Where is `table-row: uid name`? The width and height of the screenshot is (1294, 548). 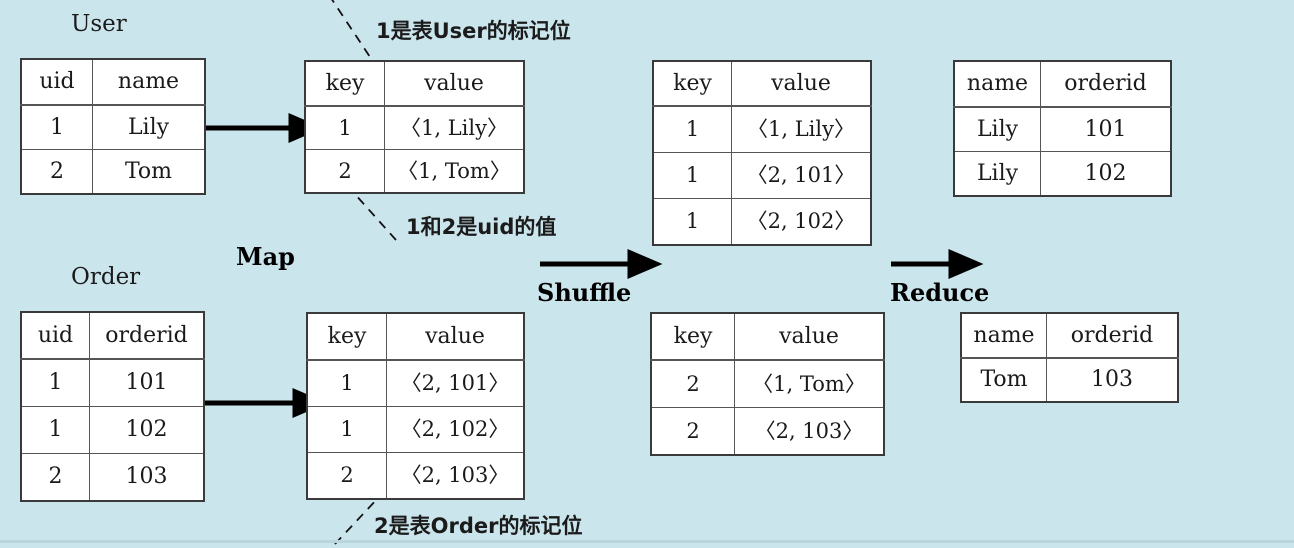 table-row: uid name is located at coordinates (113, 82).